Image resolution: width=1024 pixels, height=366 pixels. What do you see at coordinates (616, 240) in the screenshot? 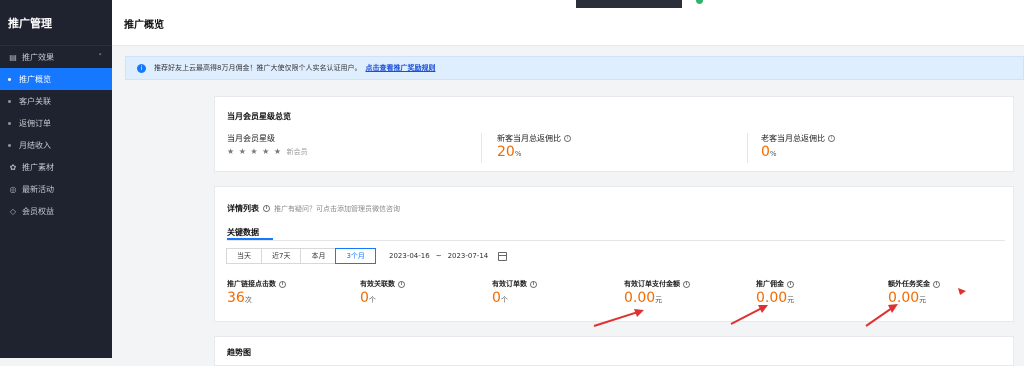
I see `tab-divider` at bounding box center [616, 240].